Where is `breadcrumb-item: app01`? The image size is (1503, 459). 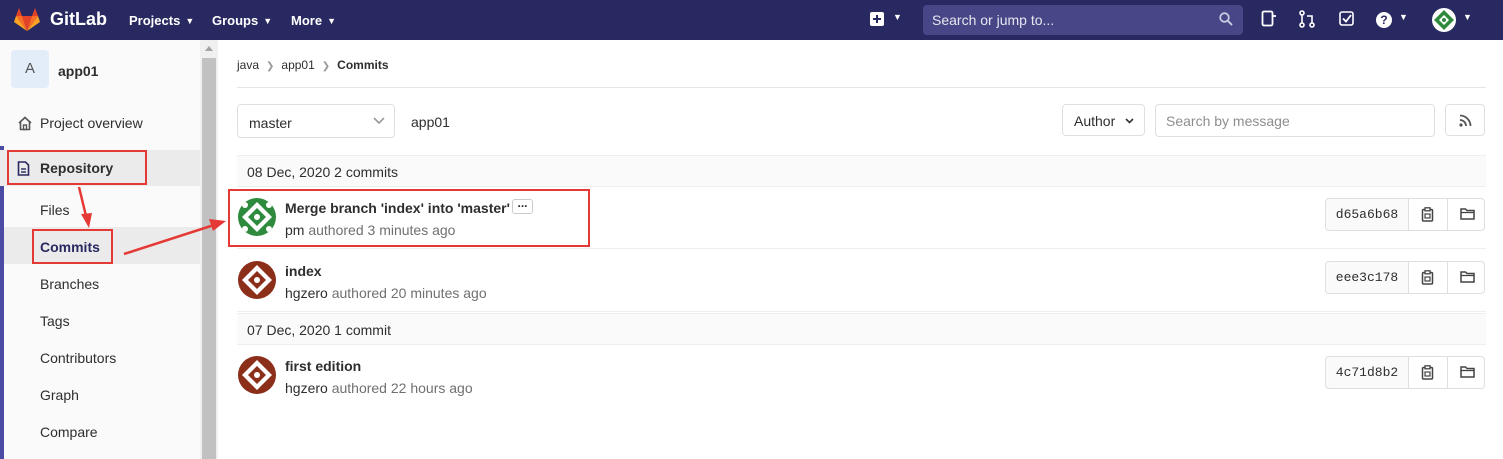
breadcrumb-item: app01 is located at coordinates (297, 65).